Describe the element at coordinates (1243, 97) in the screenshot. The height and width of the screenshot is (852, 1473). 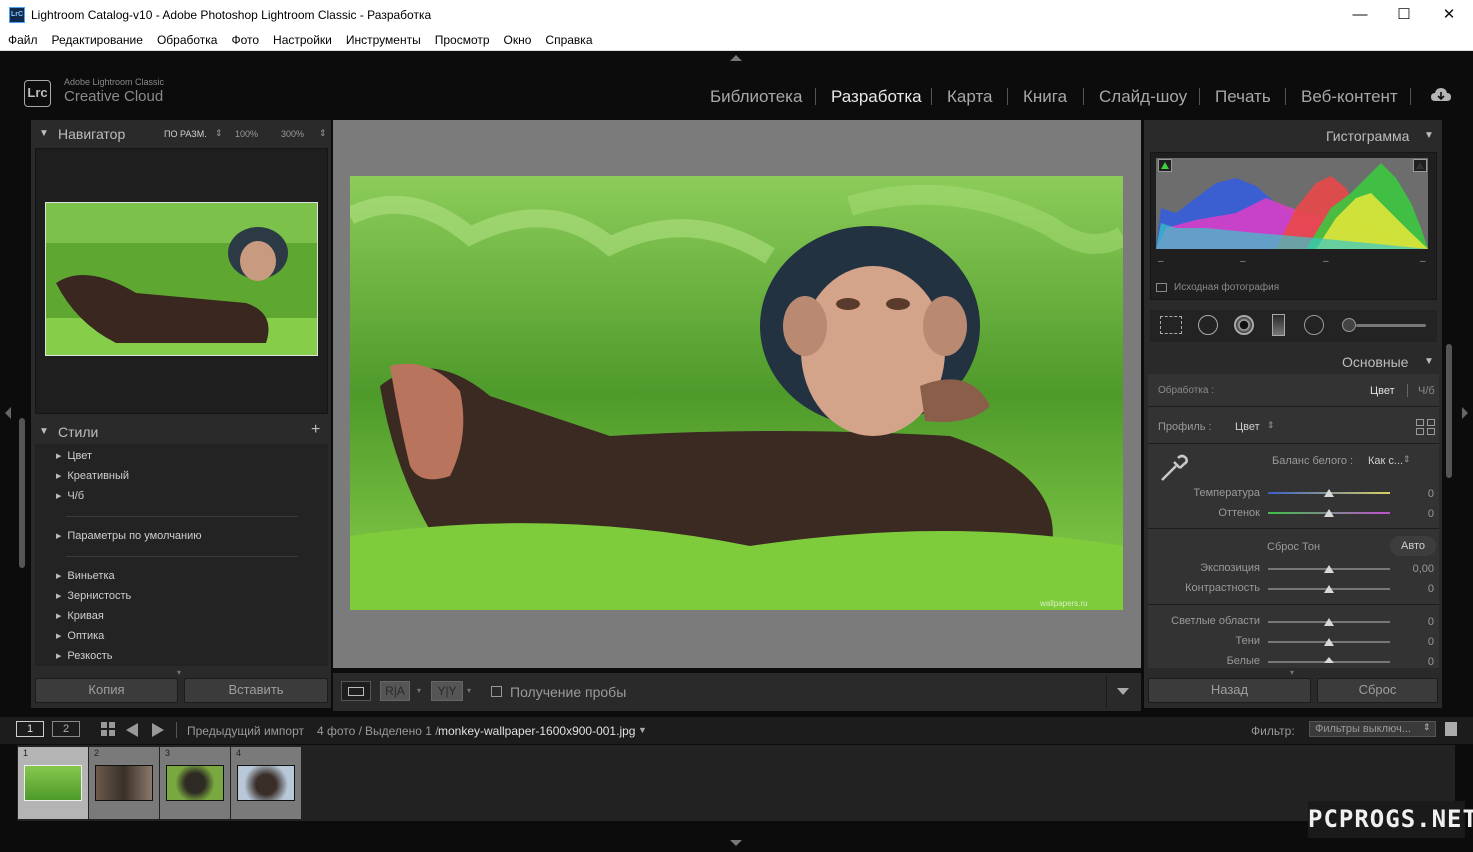
I see `module-print: Печать` at that location.